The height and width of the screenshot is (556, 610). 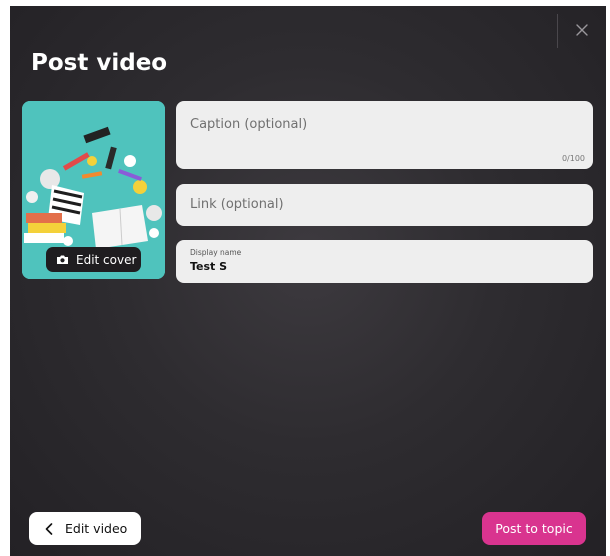 What do you see at coordinates (237, 204) in the screenshot?
I see `link-placeholder: Link (optional)` at bounding box center [237, 204].